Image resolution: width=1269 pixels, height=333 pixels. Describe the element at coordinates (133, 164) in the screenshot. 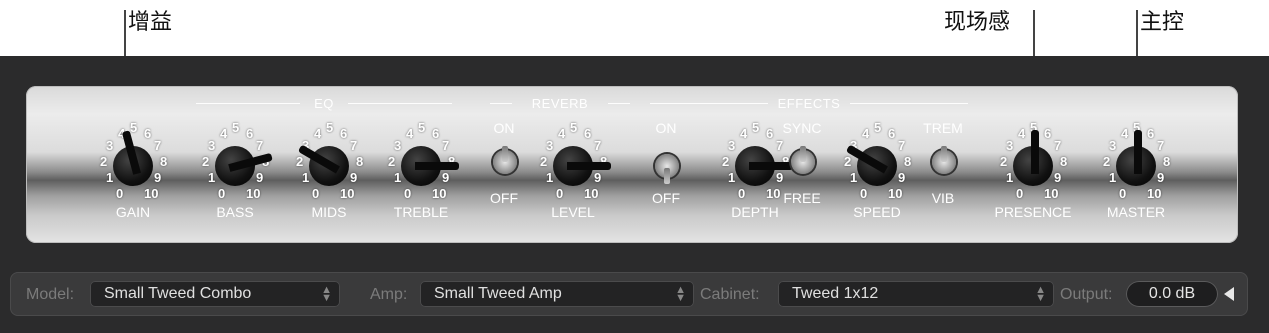

I see `gain-knob: 012345678910GAIN` at that location.